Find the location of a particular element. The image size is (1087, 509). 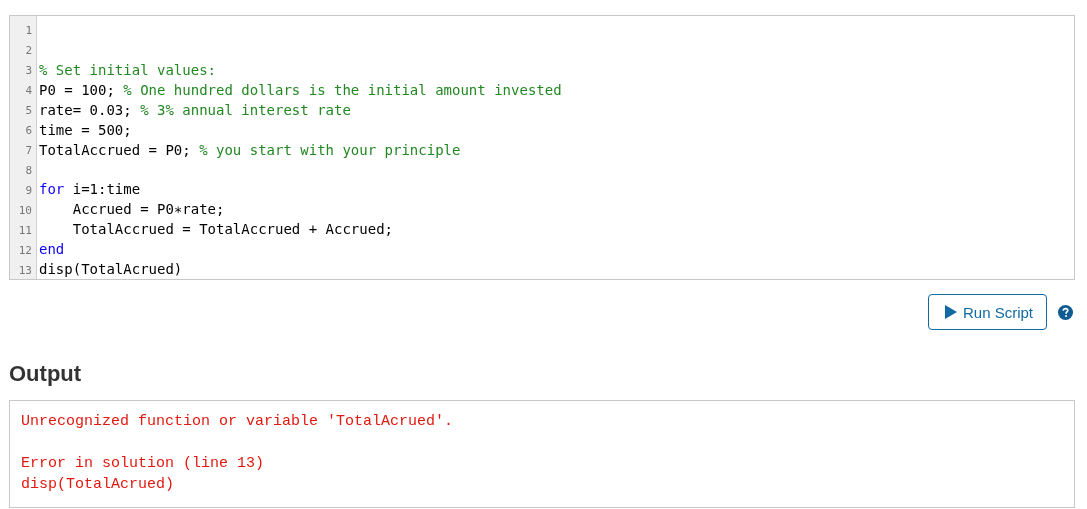

line-number: 11 is located at coordinates (25, 231).